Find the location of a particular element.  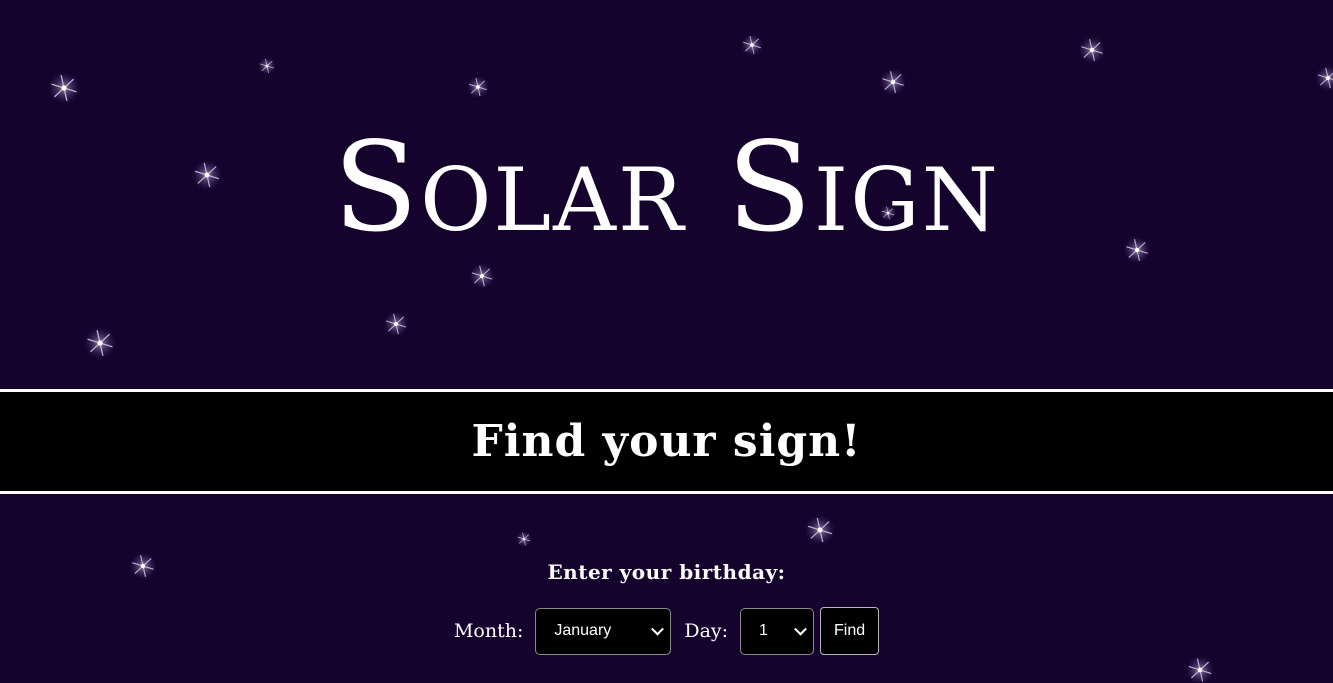

banner-heading: Find your sign! is located at coordinates (666, 441).